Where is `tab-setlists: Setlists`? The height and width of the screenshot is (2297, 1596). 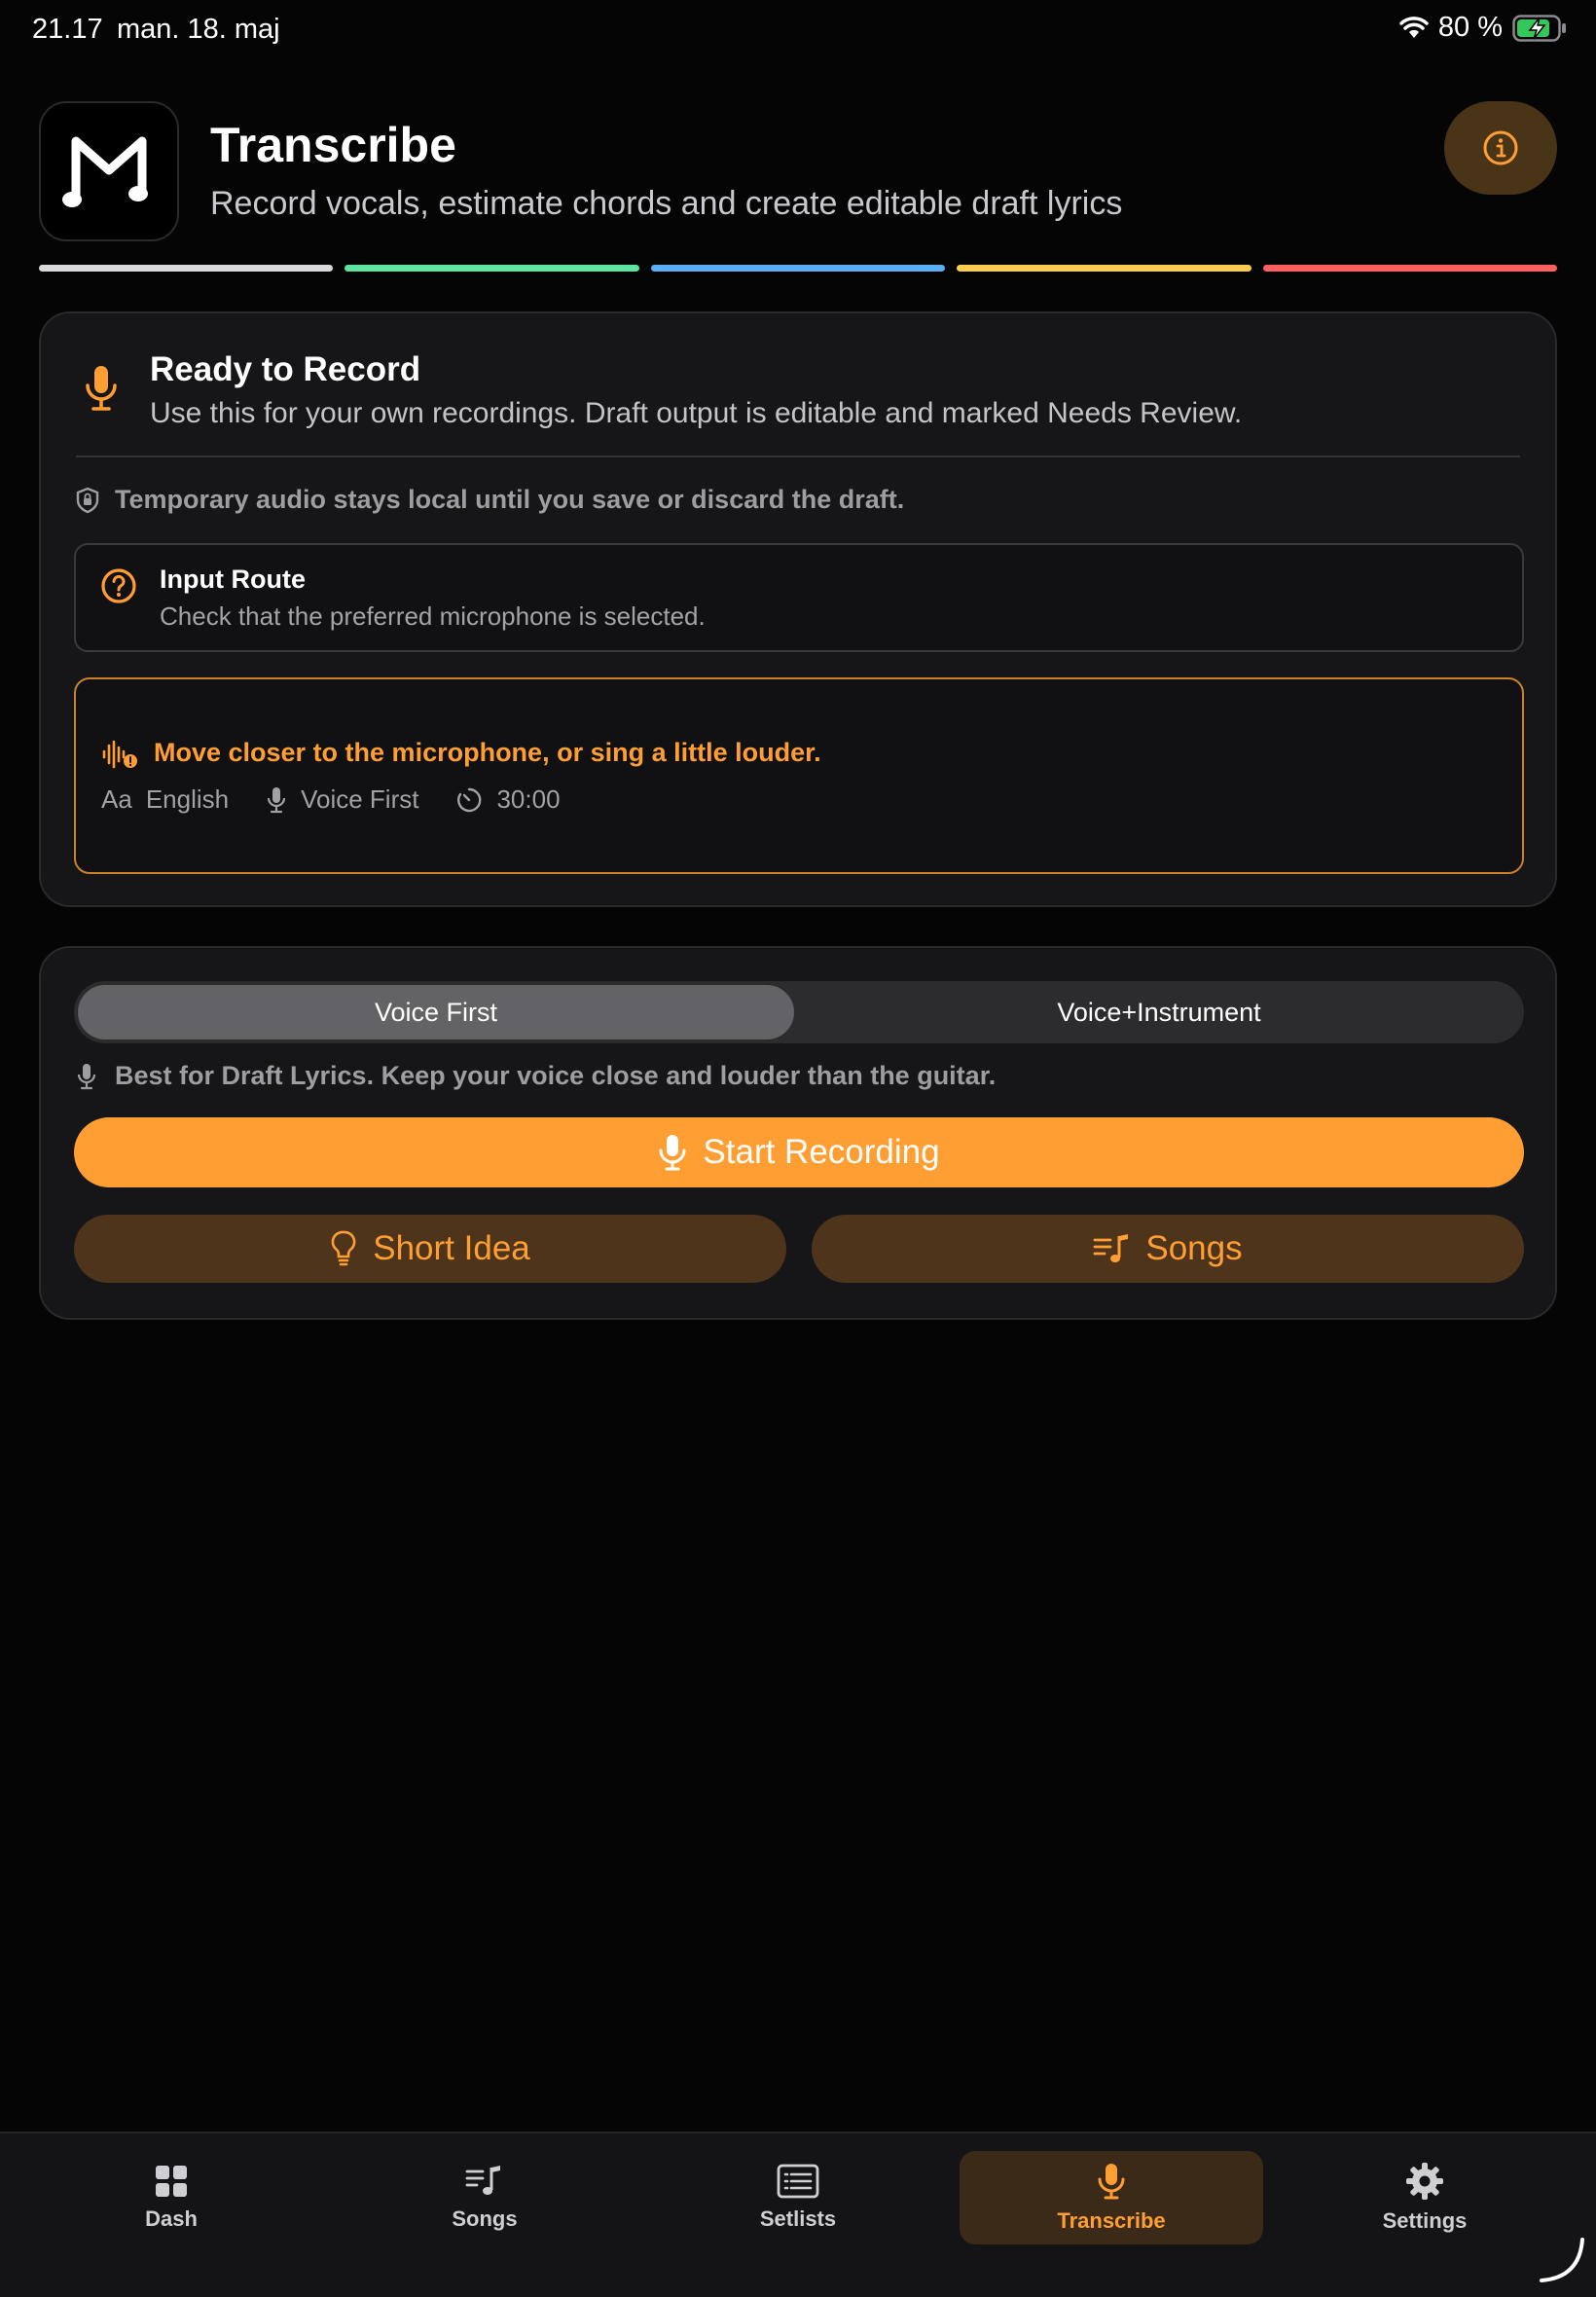
tab-setlists: Setlists is located at coordinates (798, 2197).